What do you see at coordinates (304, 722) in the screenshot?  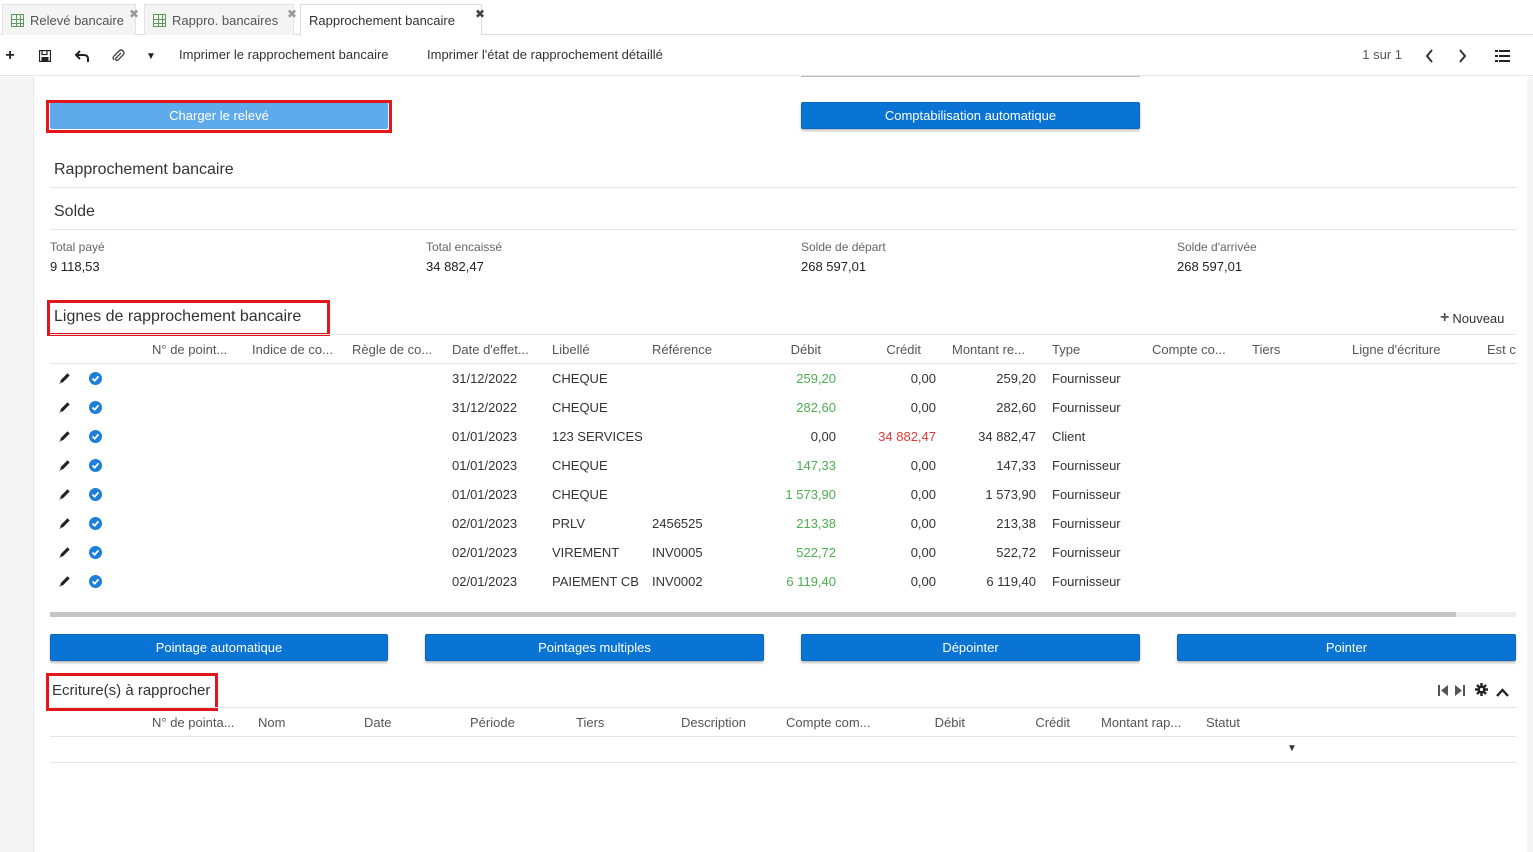 I see `col-name: Nom` at bounding box center [304, 722].